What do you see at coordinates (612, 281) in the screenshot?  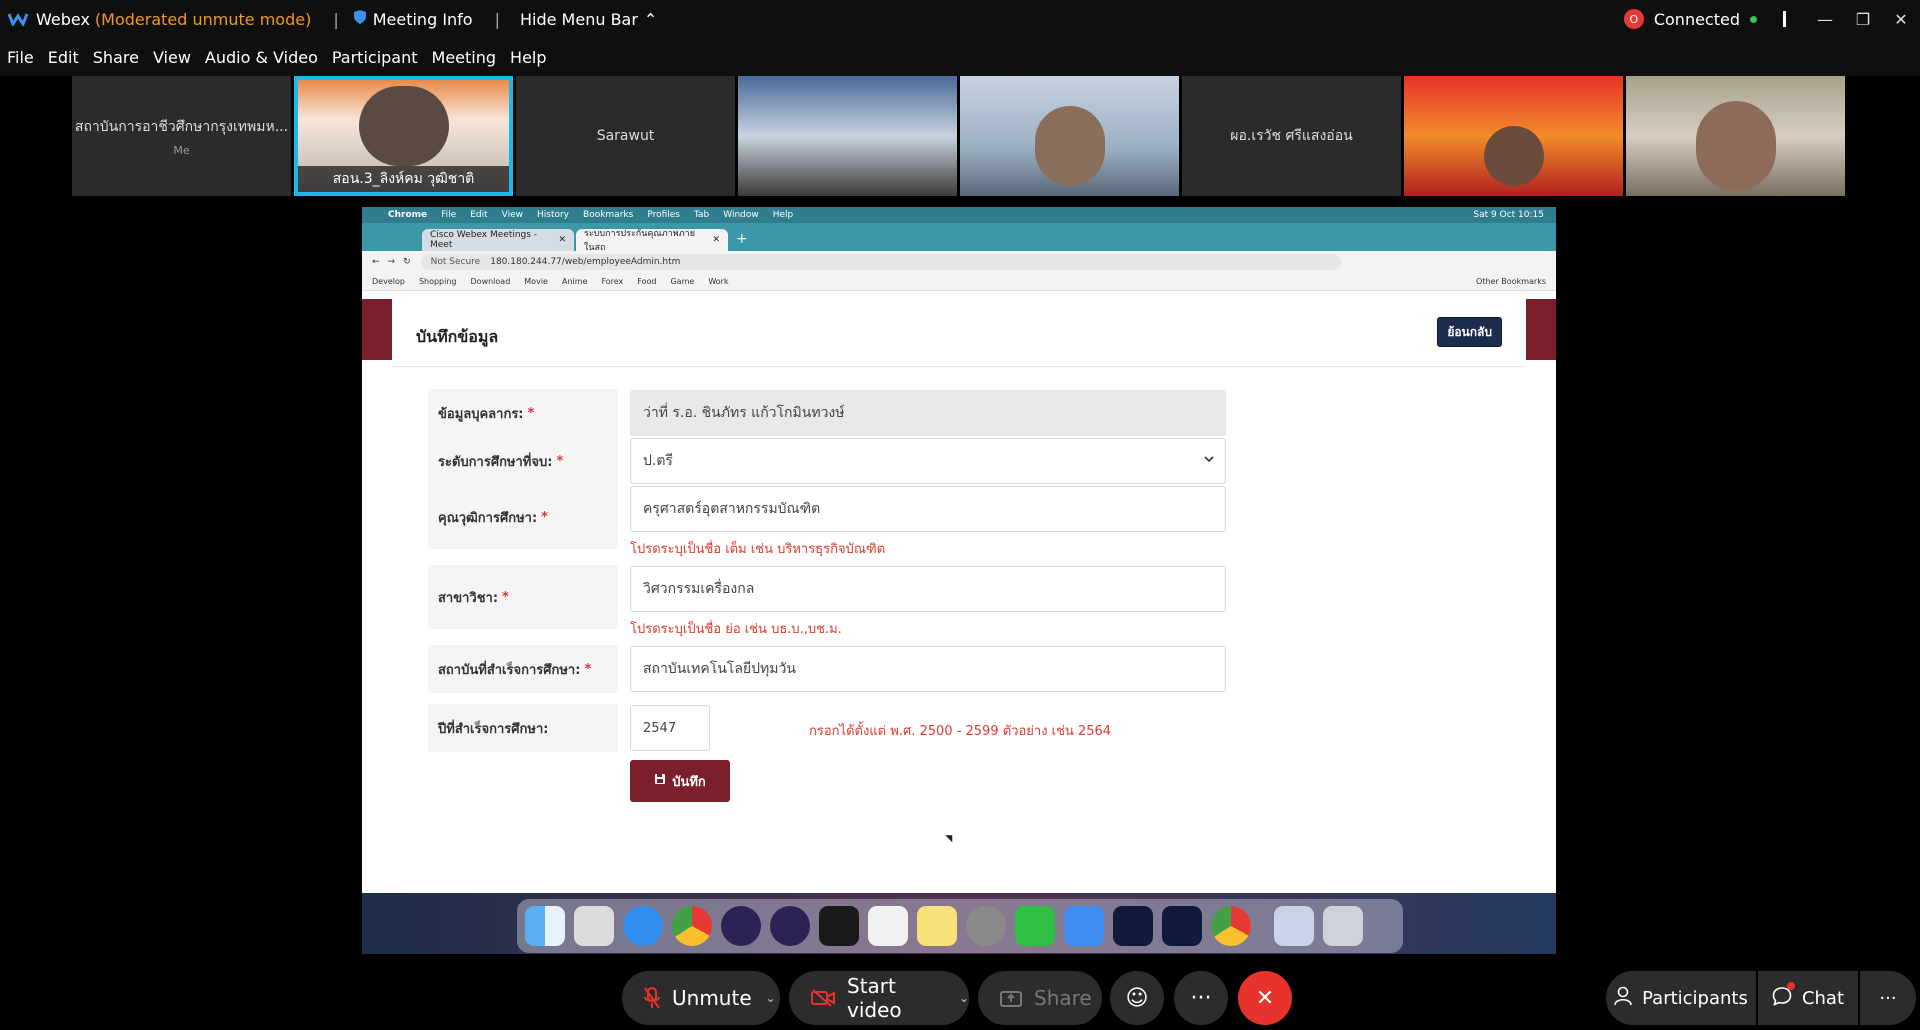 I see `bookmark-item: Forex` at bounding box center [612, 281].